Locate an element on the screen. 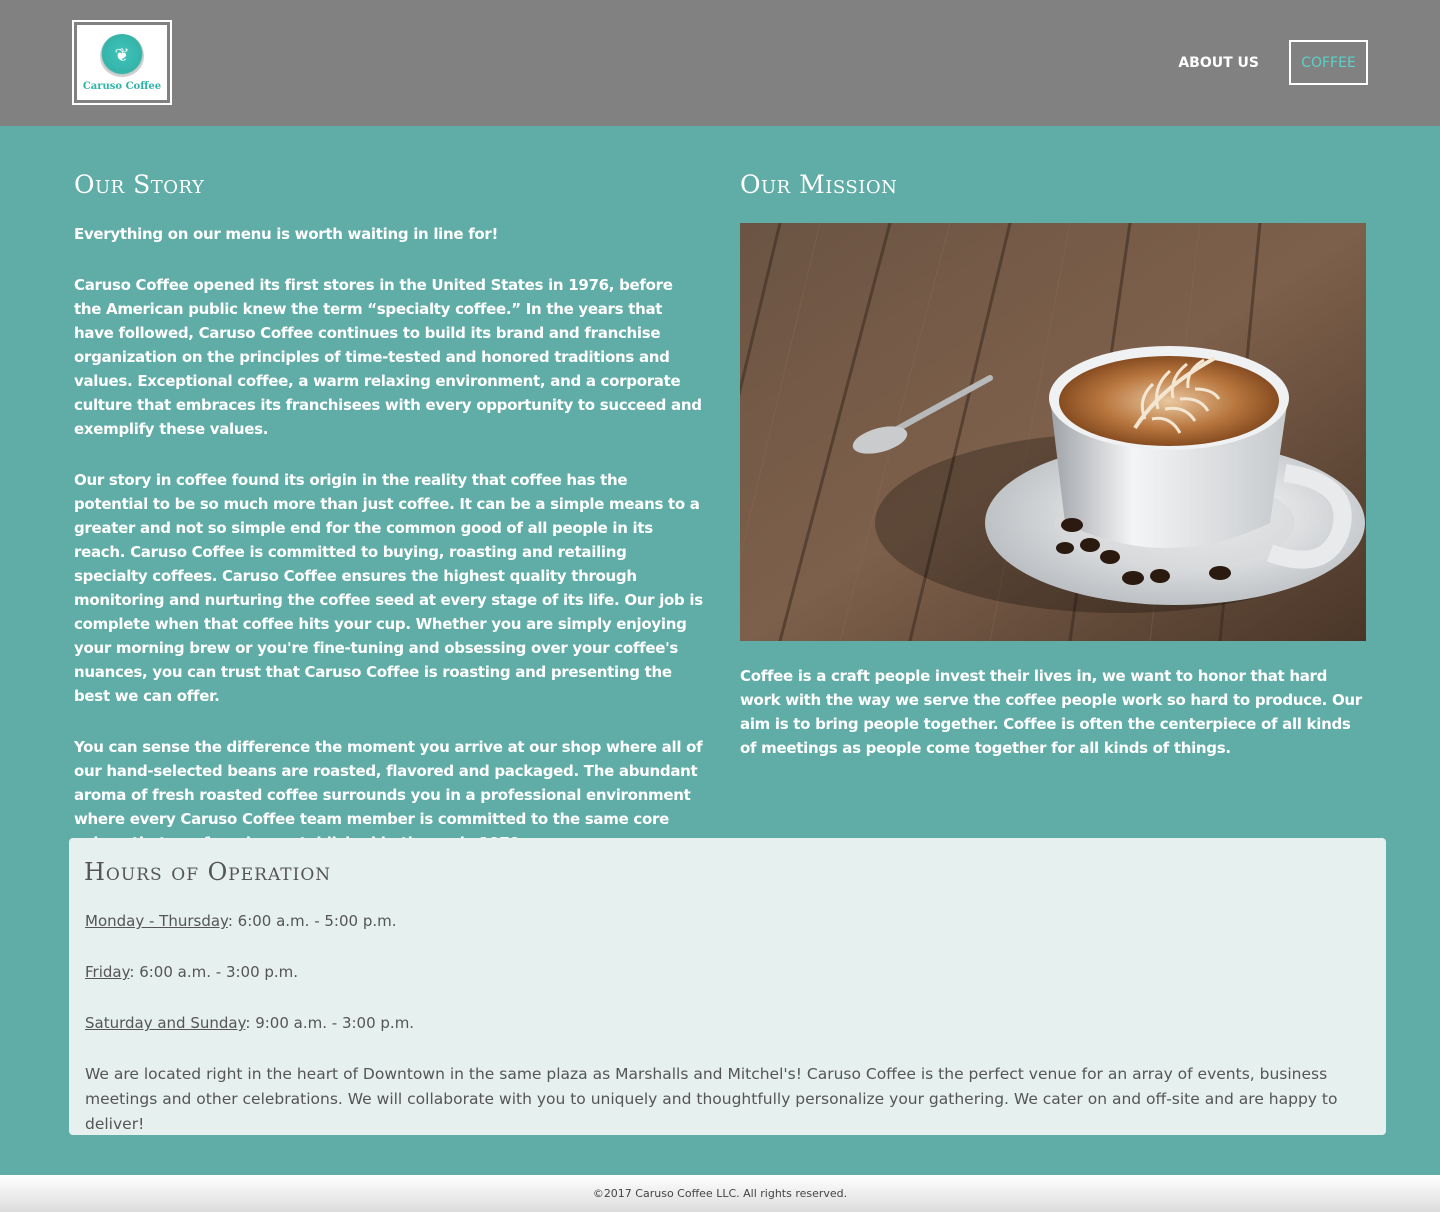  mission-heading: Our Mission is located at coordinates (819, 184).